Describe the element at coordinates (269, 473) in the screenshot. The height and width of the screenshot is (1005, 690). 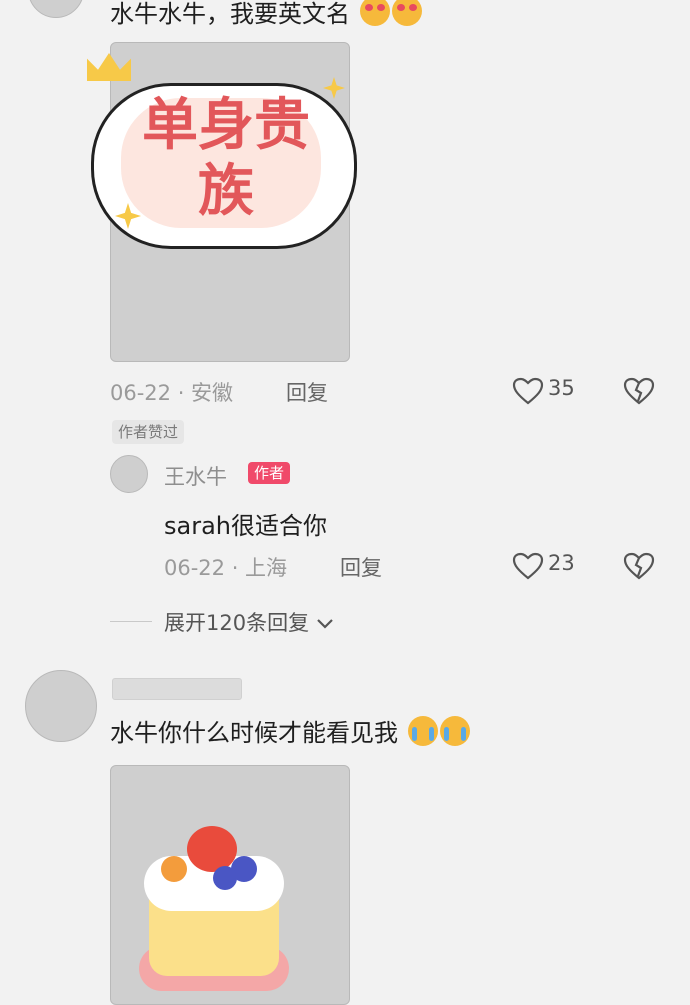
I see `author-badge: 作者` at that location.